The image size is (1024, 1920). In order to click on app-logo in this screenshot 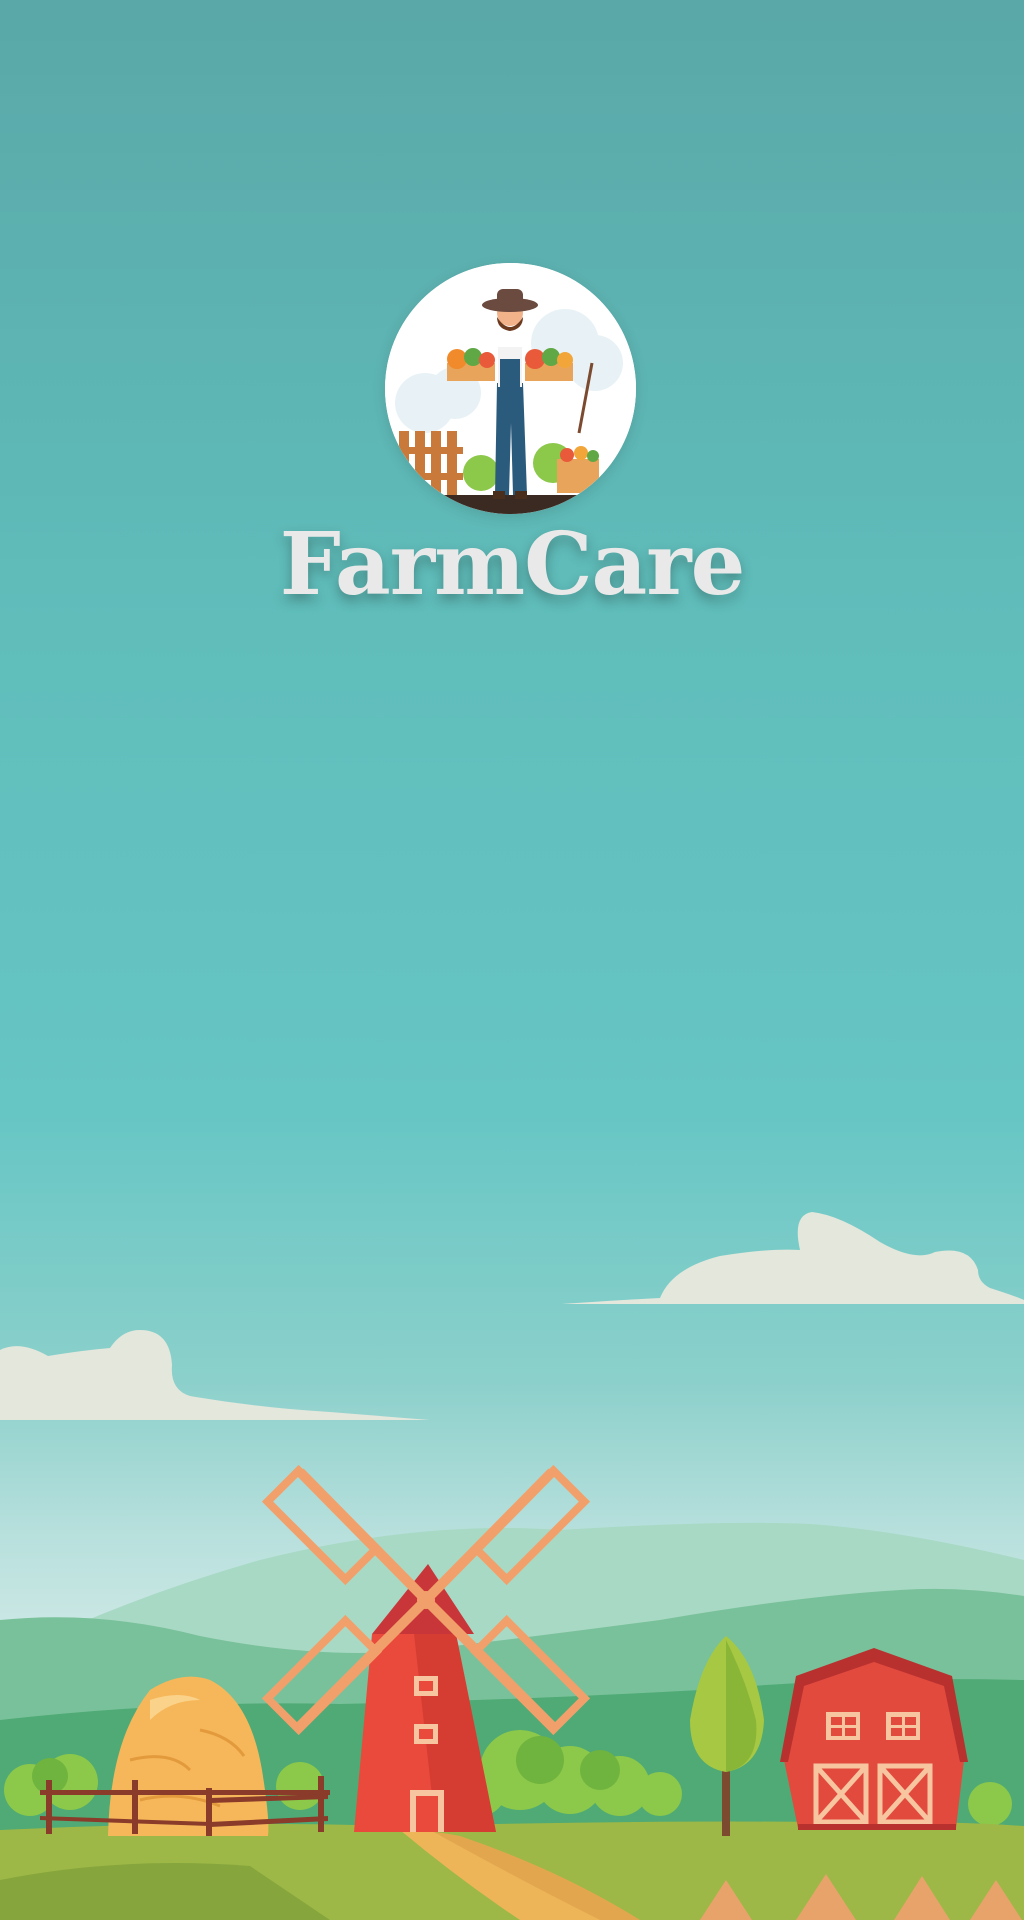, I will do `click(510, 388)`.